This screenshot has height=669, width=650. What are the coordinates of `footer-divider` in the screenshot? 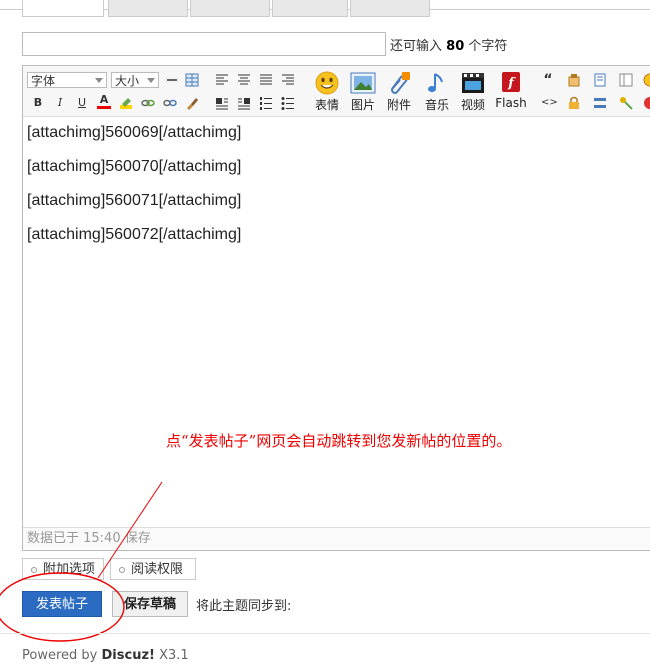 It's located at (325, 633).